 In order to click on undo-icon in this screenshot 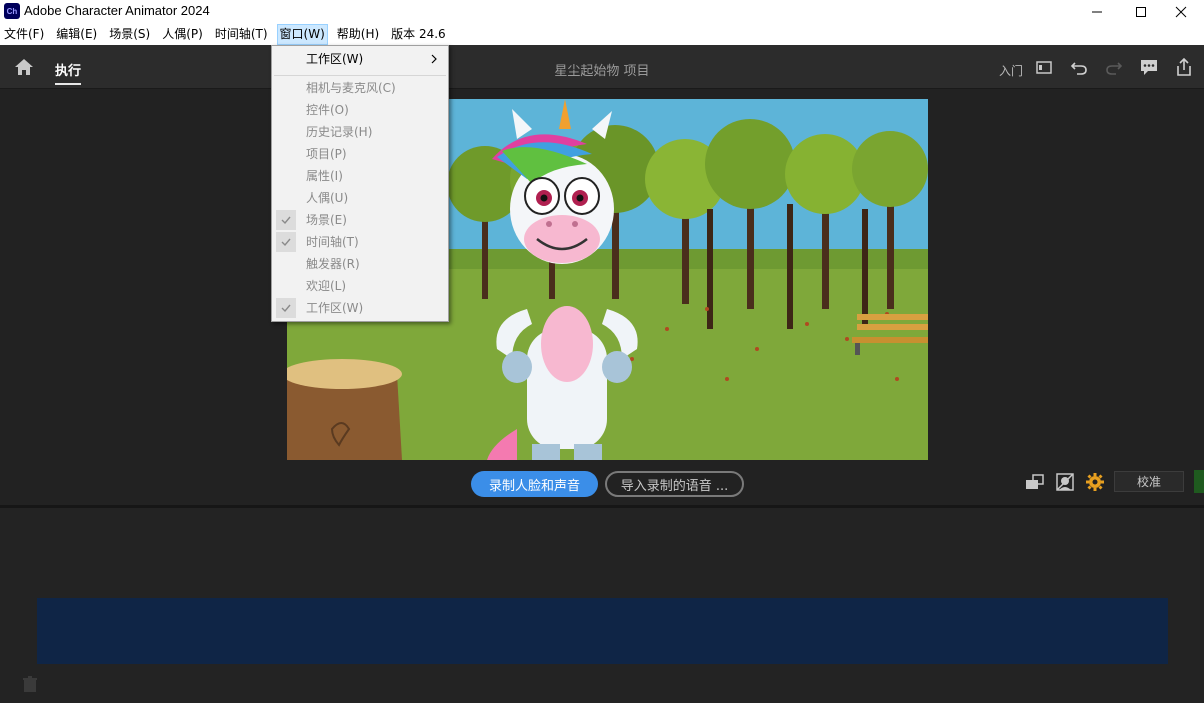, I will do `click(1079, 67)`.